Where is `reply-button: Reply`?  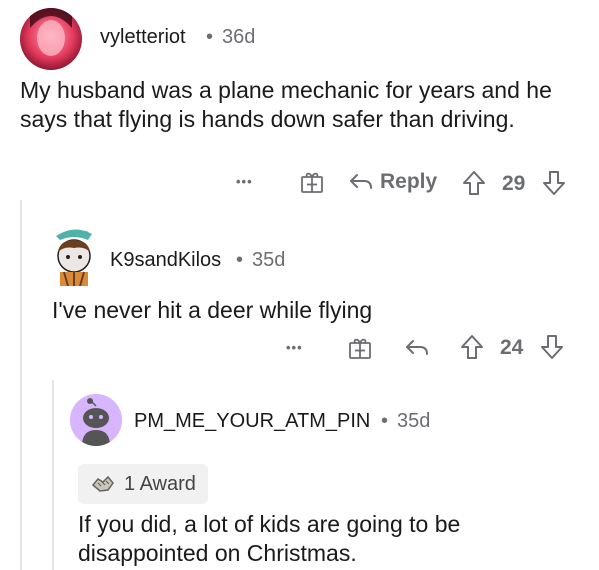 reply-button: Reply is located at coordinates (392, 182).